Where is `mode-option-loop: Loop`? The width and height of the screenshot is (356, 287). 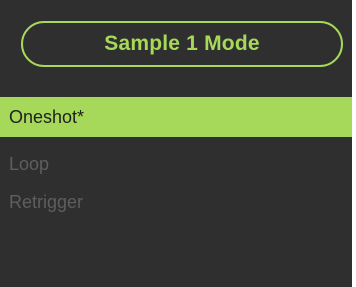 mode-option-loop: Loop is located at coordinates (176, 164).